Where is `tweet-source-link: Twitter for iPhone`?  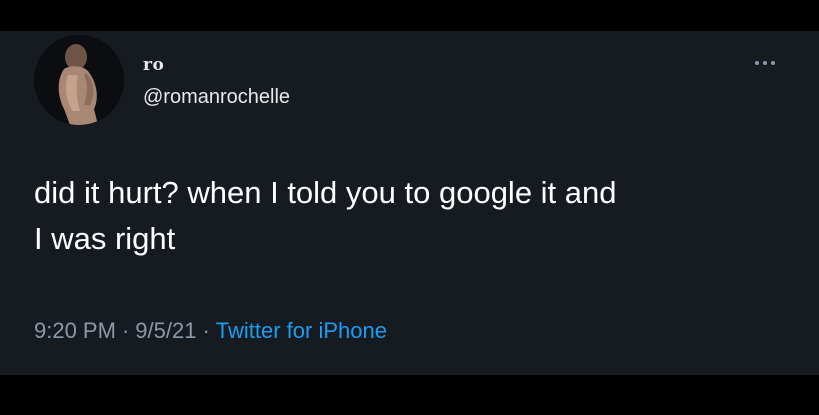
tweet-source-link: Twitter for iPhone is located at coordinates (301, 330).